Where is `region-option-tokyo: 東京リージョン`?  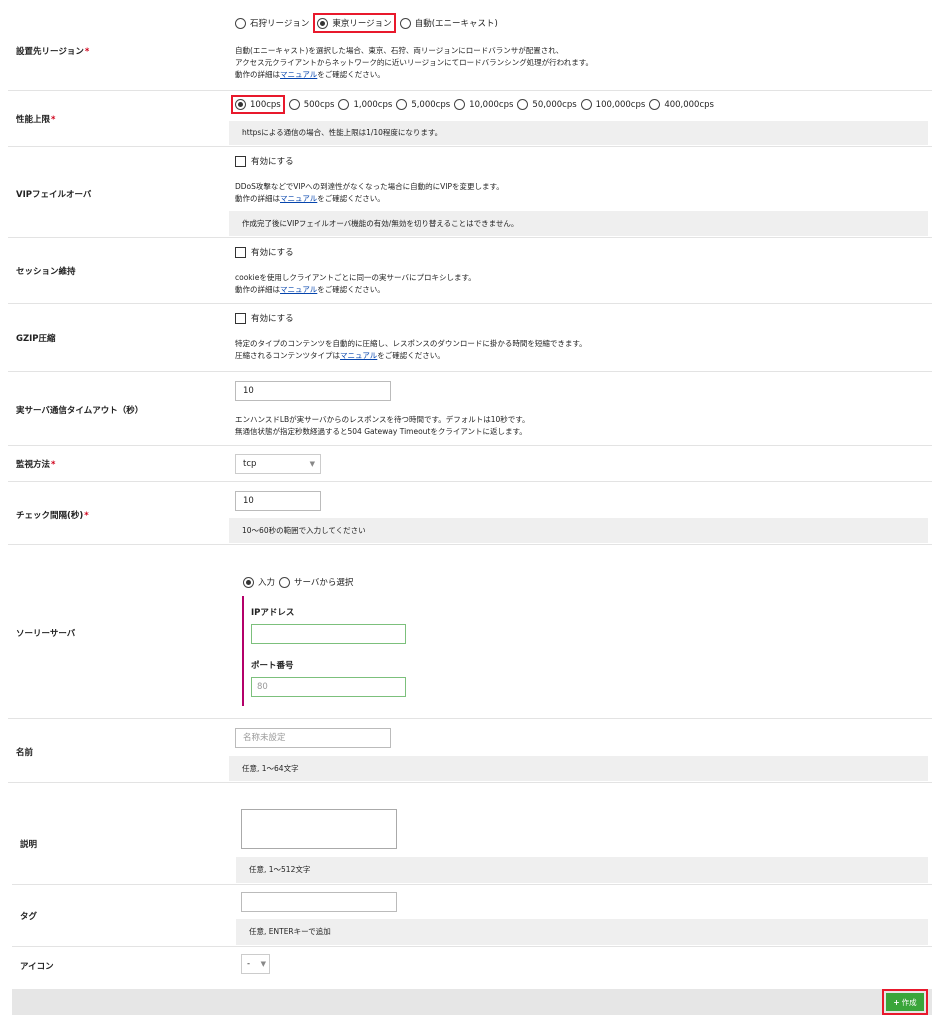
region-option-tokyo: 東京リージョン is located at coordinates (354, 23).